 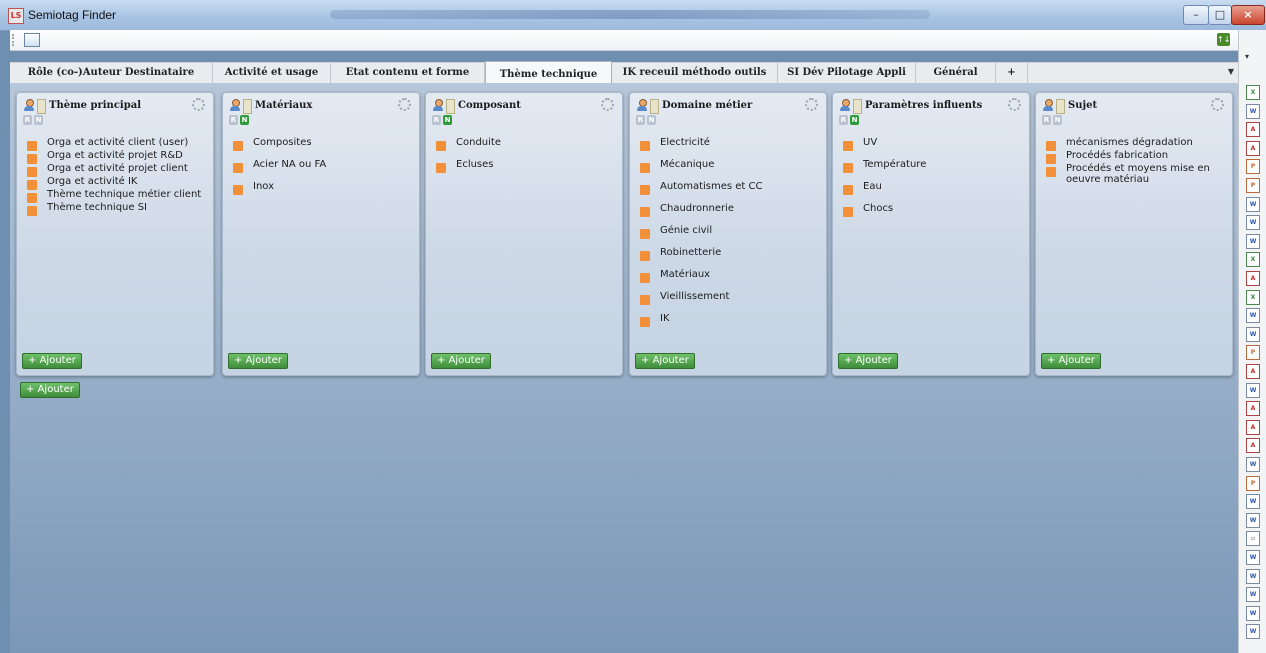 What do you see at coordinates (728, 276) in the screenshot?
I see `list-item: Matériaux` at bounding box center [728, 276].